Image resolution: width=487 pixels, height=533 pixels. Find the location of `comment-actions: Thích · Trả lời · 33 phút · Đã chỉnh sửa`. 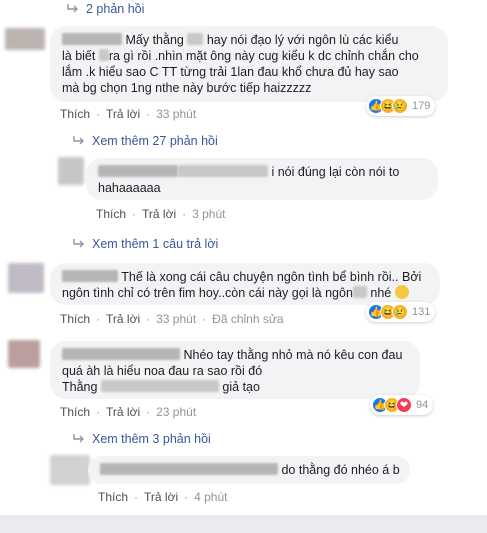

comment-actions: Thích · Trả lời · 33 phút · Đã chỉnh sửa is located at coordinates (172, 319).